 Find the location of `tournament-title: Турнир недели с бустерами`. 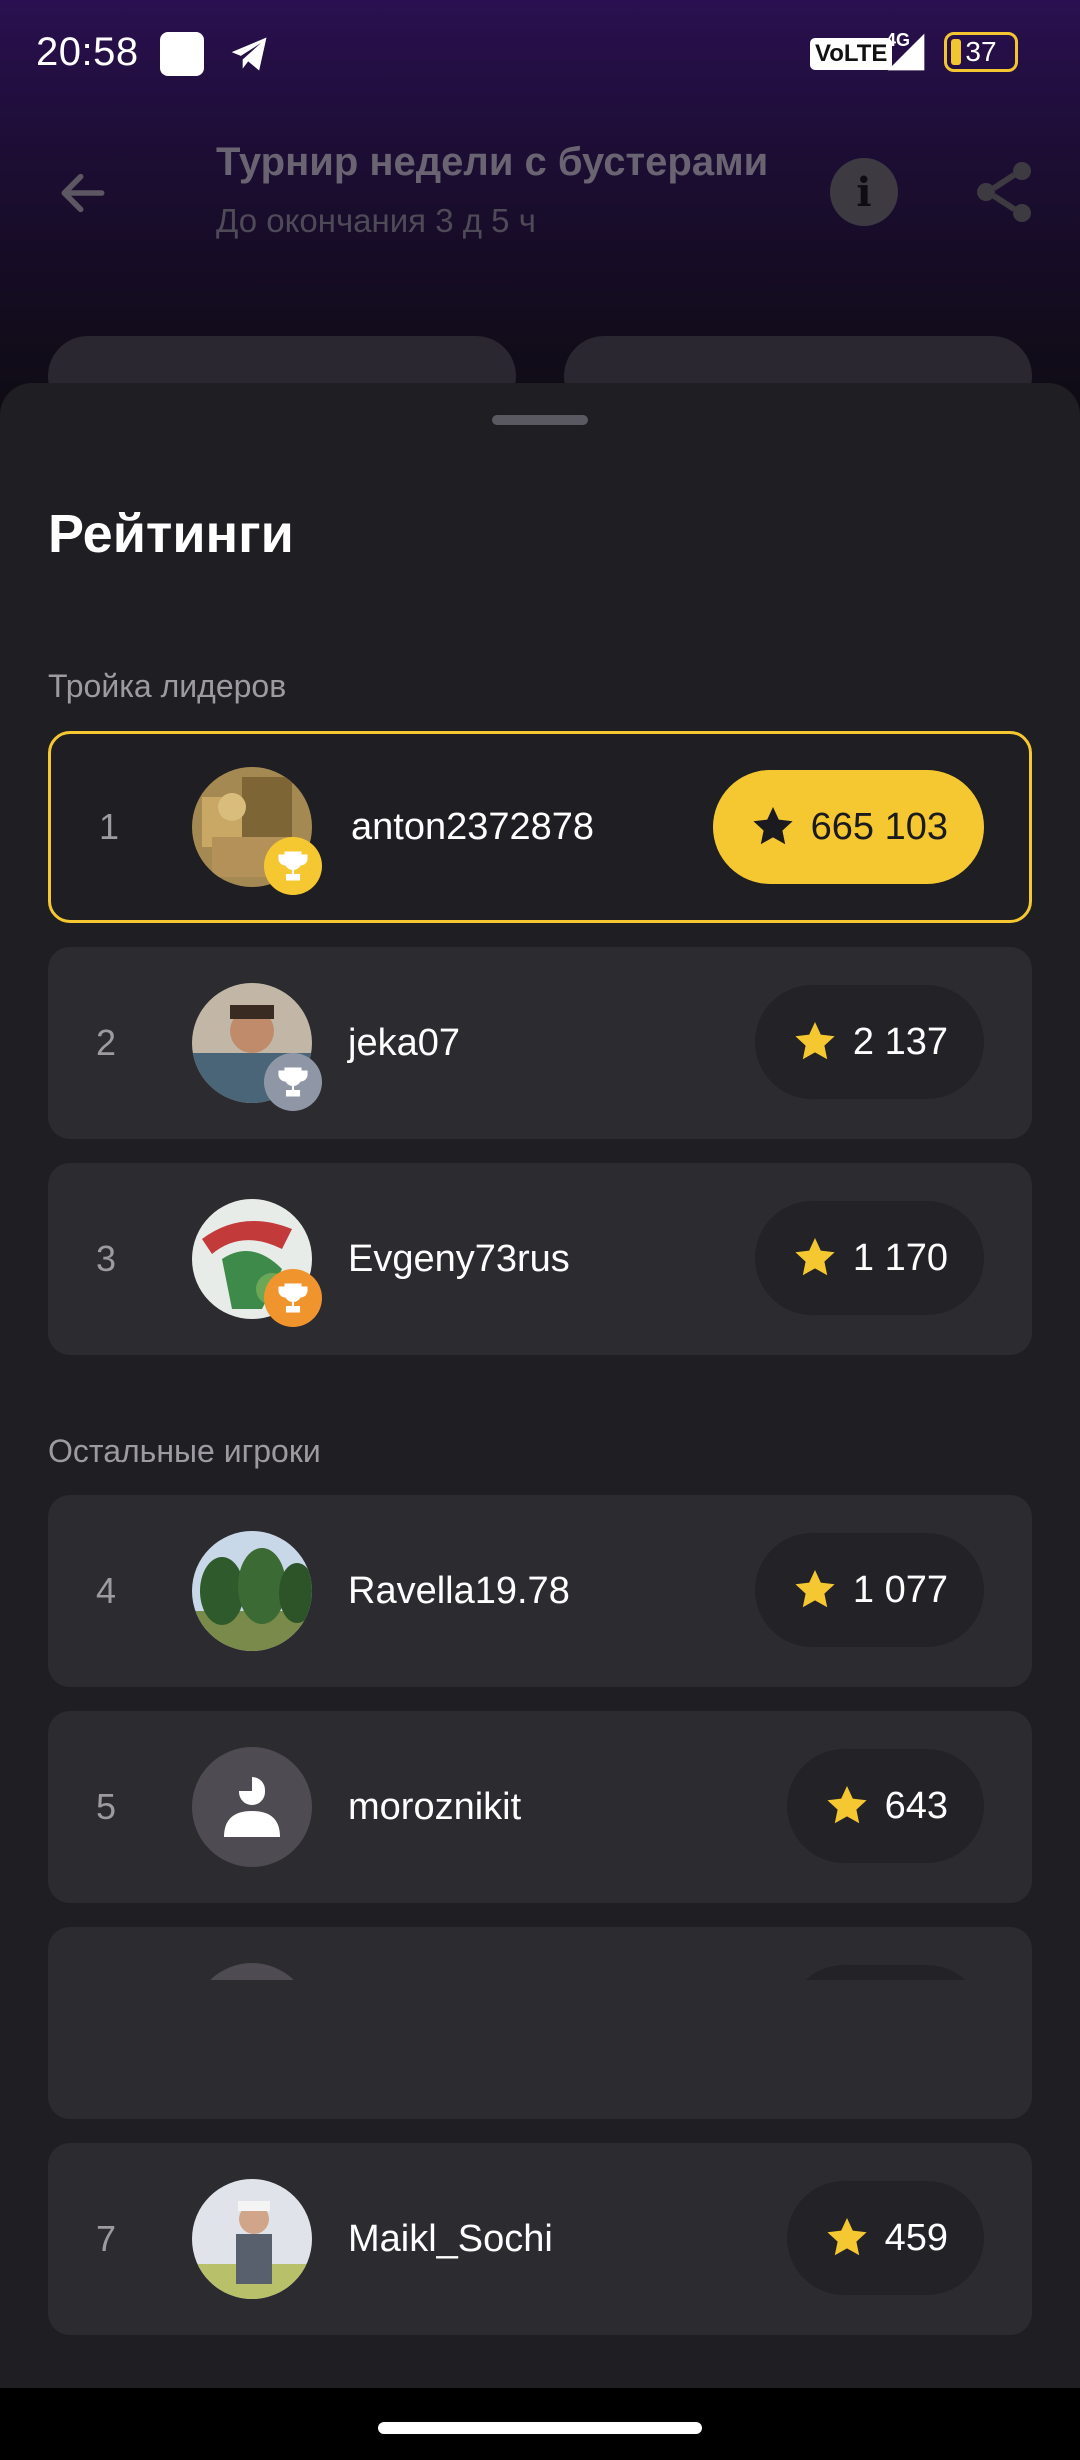

tournament-title: Турнир недели с бустерами is located at coordinates (492, 162).